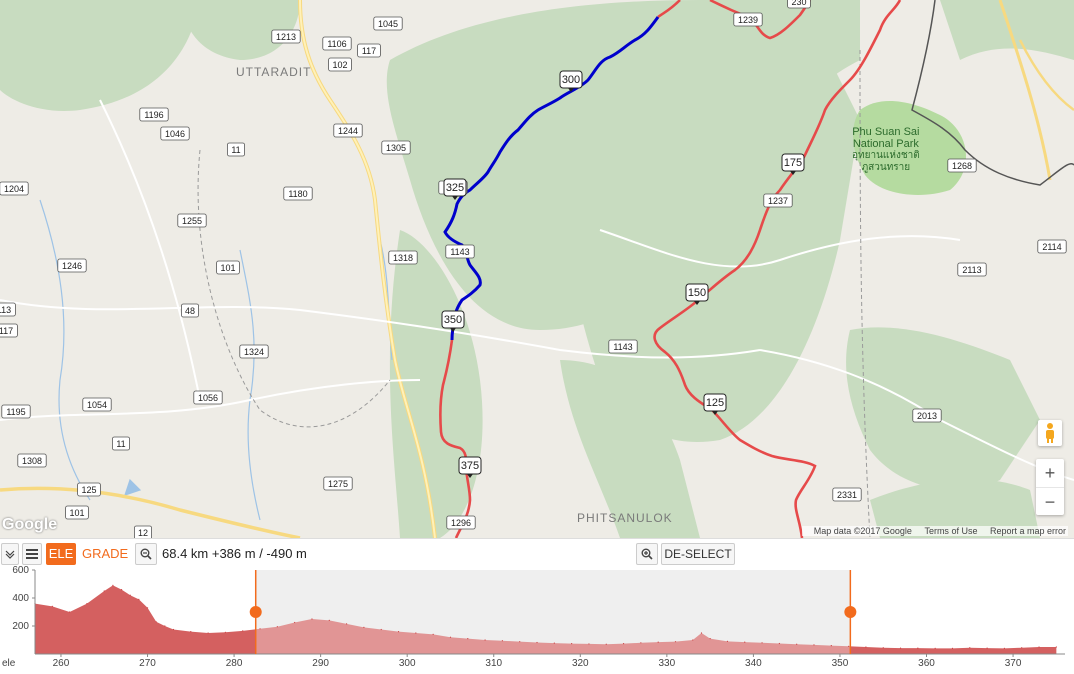  Describe the element at coordinates (625, 518) in the screenshot. I see `place-label-phitsanulok: PHITSANULOK` at that location.